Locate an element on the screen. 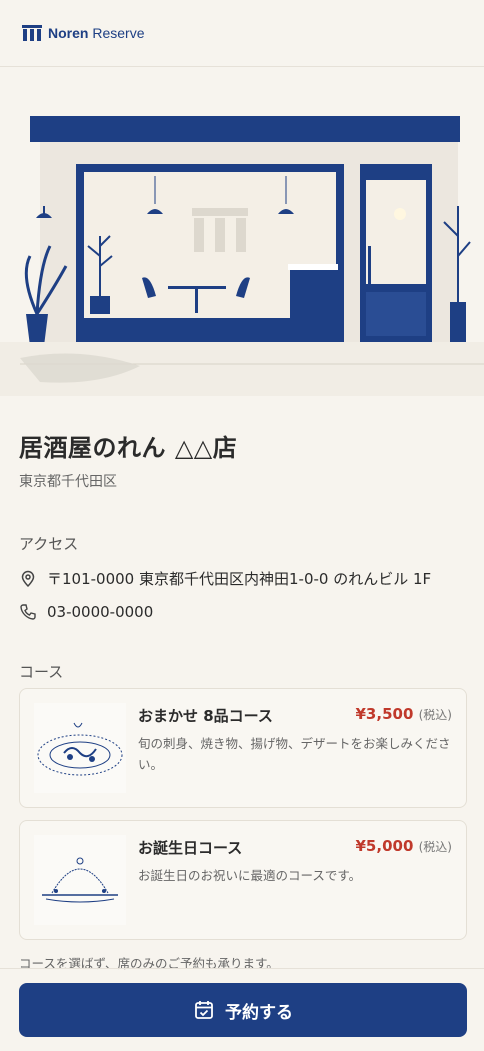 This screenshot has height=1051, width=484. phone-icon is located at coordinates (28, 612).